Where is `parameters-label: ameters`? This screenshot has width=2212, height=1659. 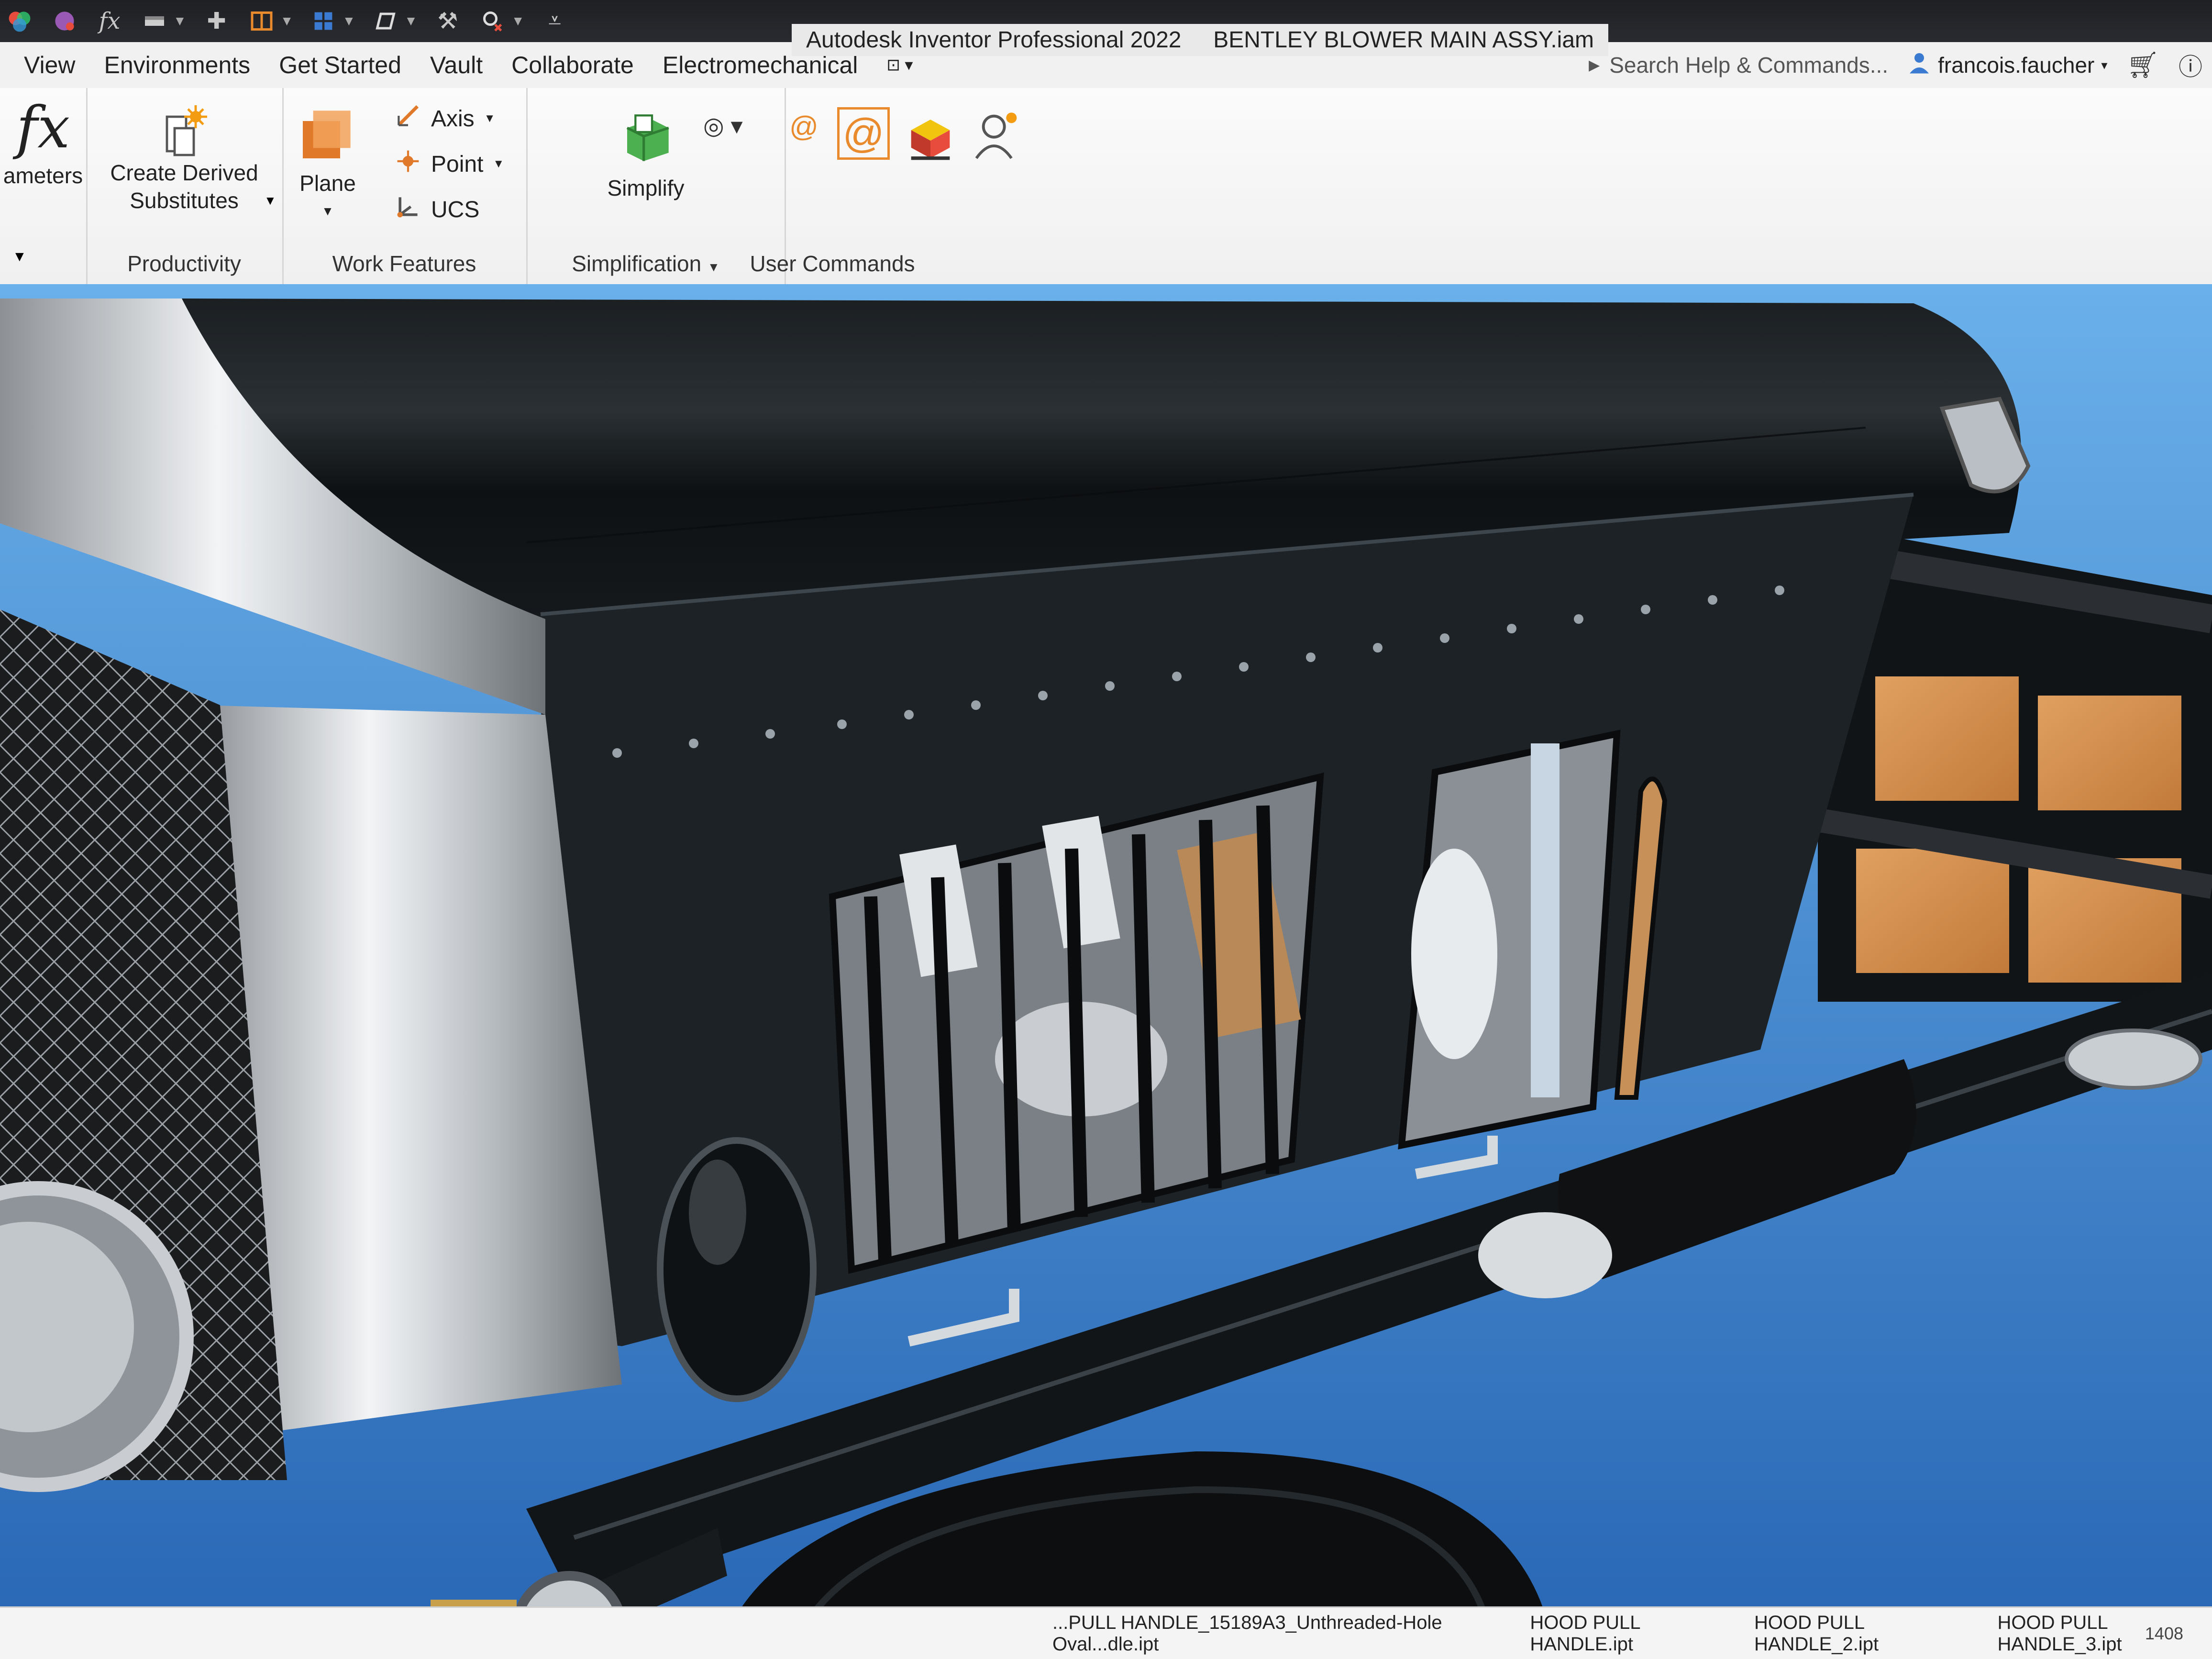 parameters-label: ameters is located at coordinates (43, 175).